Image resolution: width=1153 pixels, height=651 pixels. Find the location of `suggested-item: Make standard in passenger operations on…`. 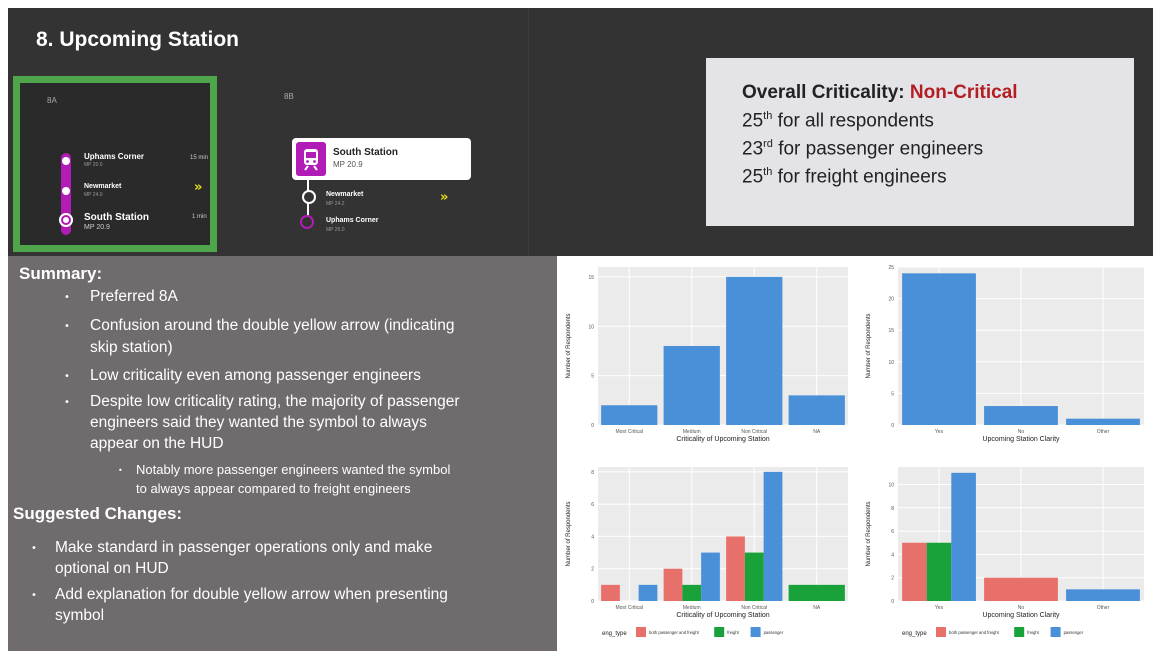

suggested-item: Make standard in passenger operations on… is located at coordinates (244, 547).